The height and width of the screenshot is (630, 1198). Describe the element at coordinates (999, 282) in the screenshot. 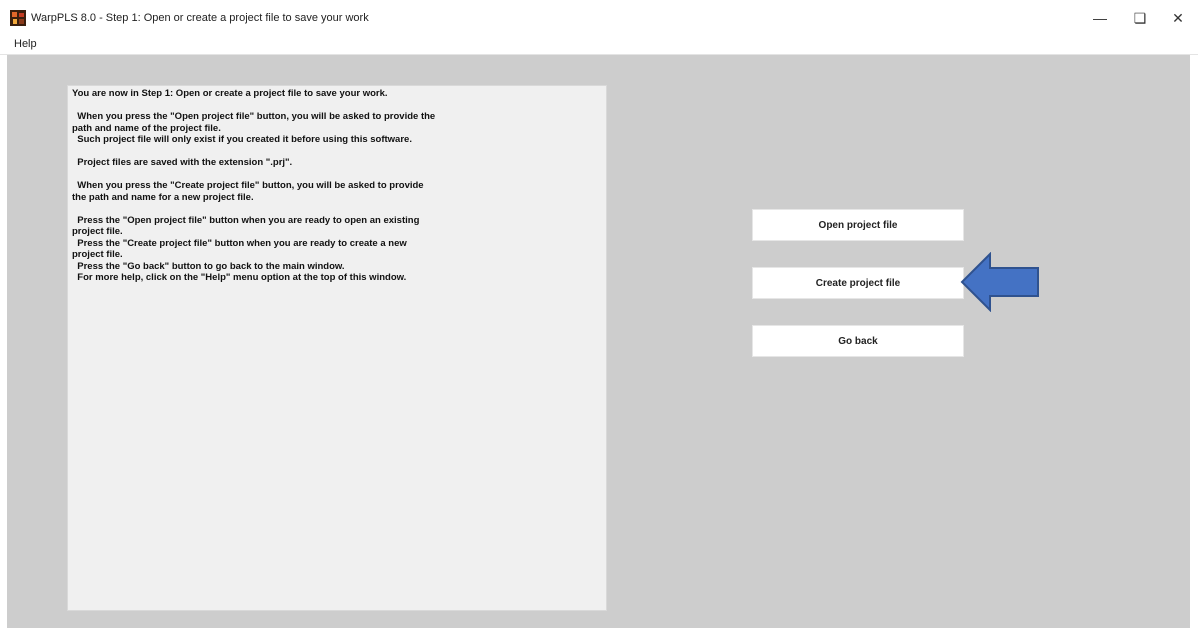

I see `blue-arrow-pointer-icon` at that location.